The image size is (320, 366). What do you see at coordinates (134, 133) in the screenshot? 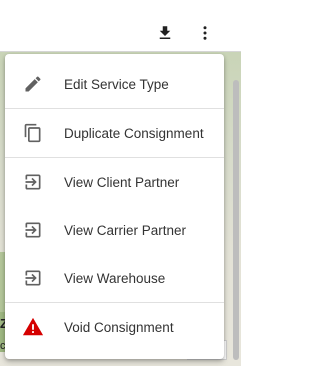
I see `menu-item-label: Duplicate Consignment` at bounding box center [134, 133].